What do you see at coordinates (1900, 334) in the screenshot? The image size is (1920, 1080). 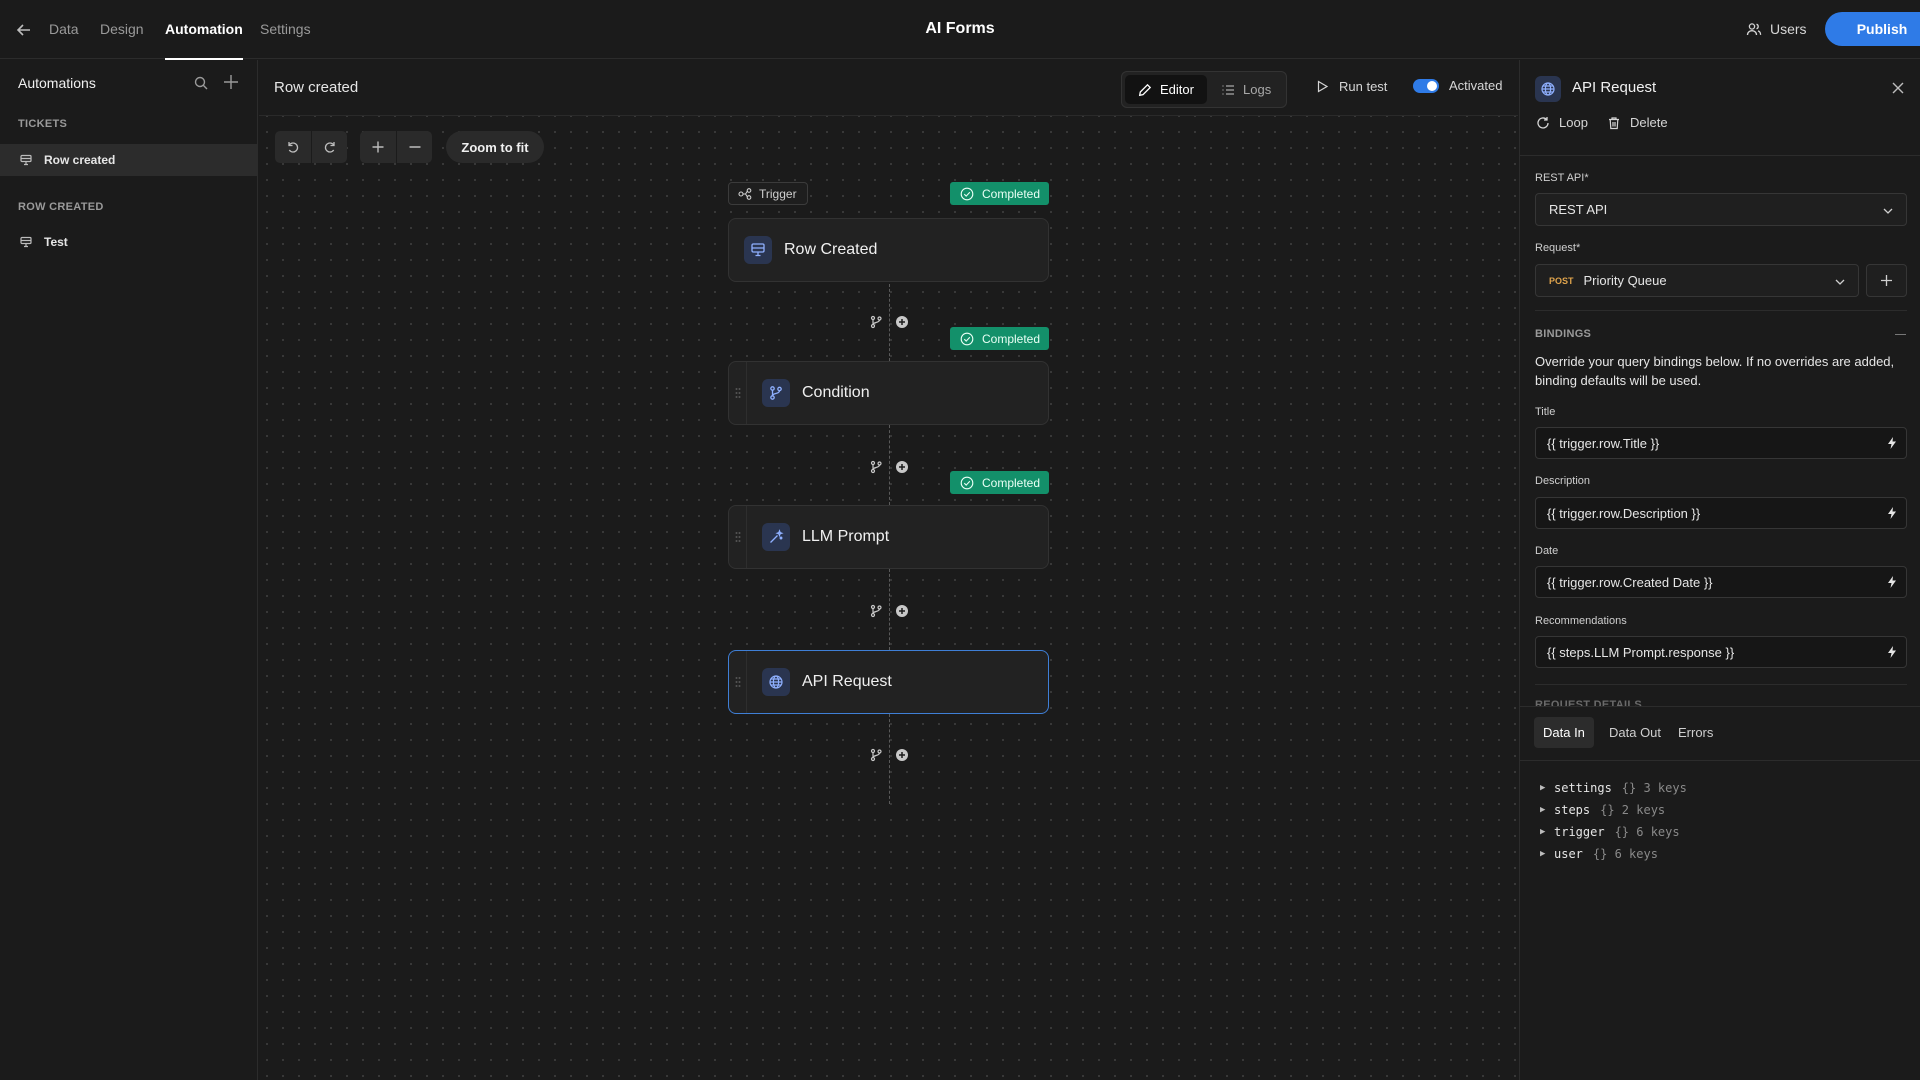 I see `collapse-icon` at bounding box center [1900, 334].